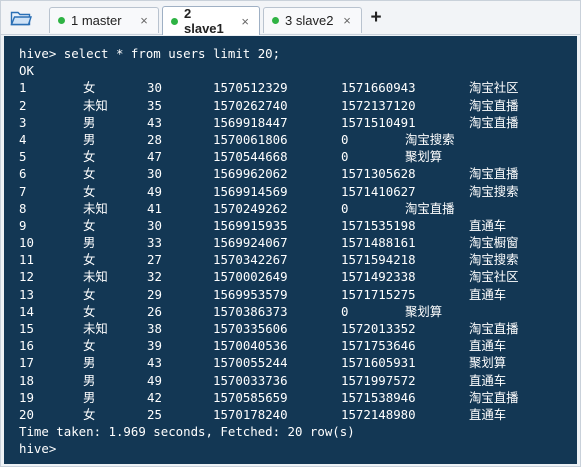 This screenshot has height=467, width=581. What do you see at coordinates (154, 157) in the screenshot?
I see `row-age: 47` at bounding box center [154, 157].